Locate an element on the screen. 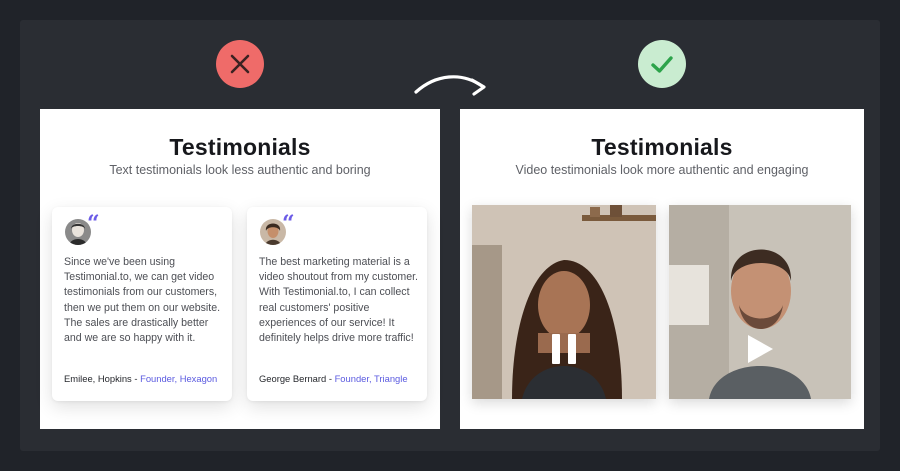 The height and width of the screenshot is (471, 900). testimonial-author: Emilee, Hopkins - Founder, Hexagon is located at coordinates (140, 378).